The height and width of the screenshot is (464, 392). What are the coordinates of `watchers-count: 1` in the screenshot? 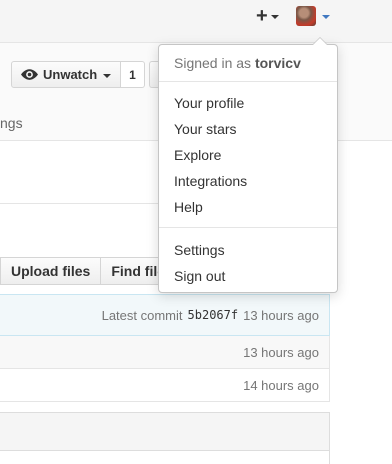 It's located at (133, 74).